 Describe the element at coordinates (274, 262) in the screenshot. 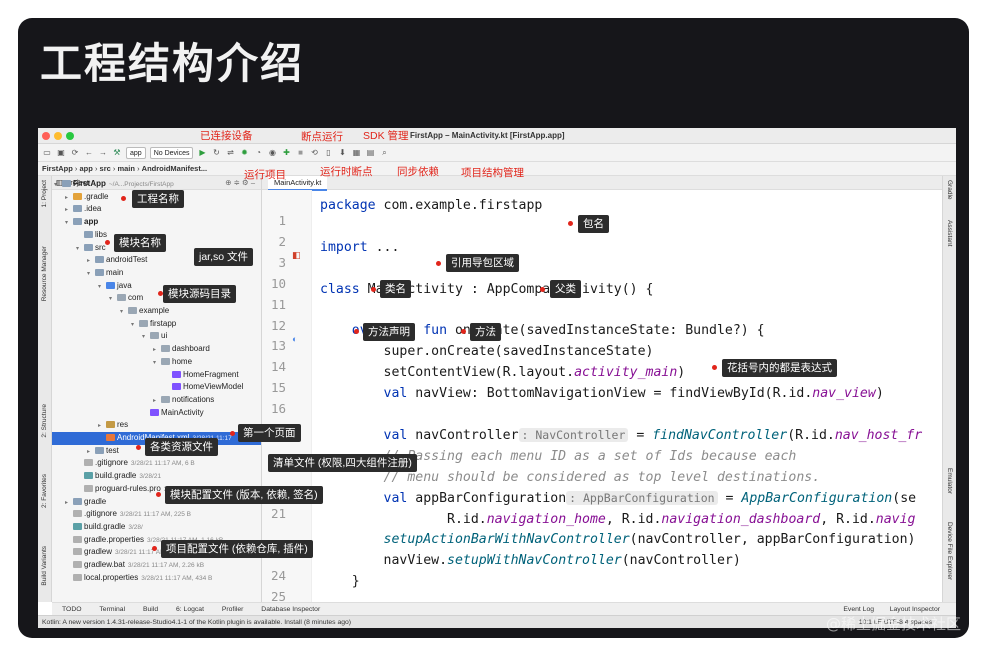

I see `line-number: 3` at that location.